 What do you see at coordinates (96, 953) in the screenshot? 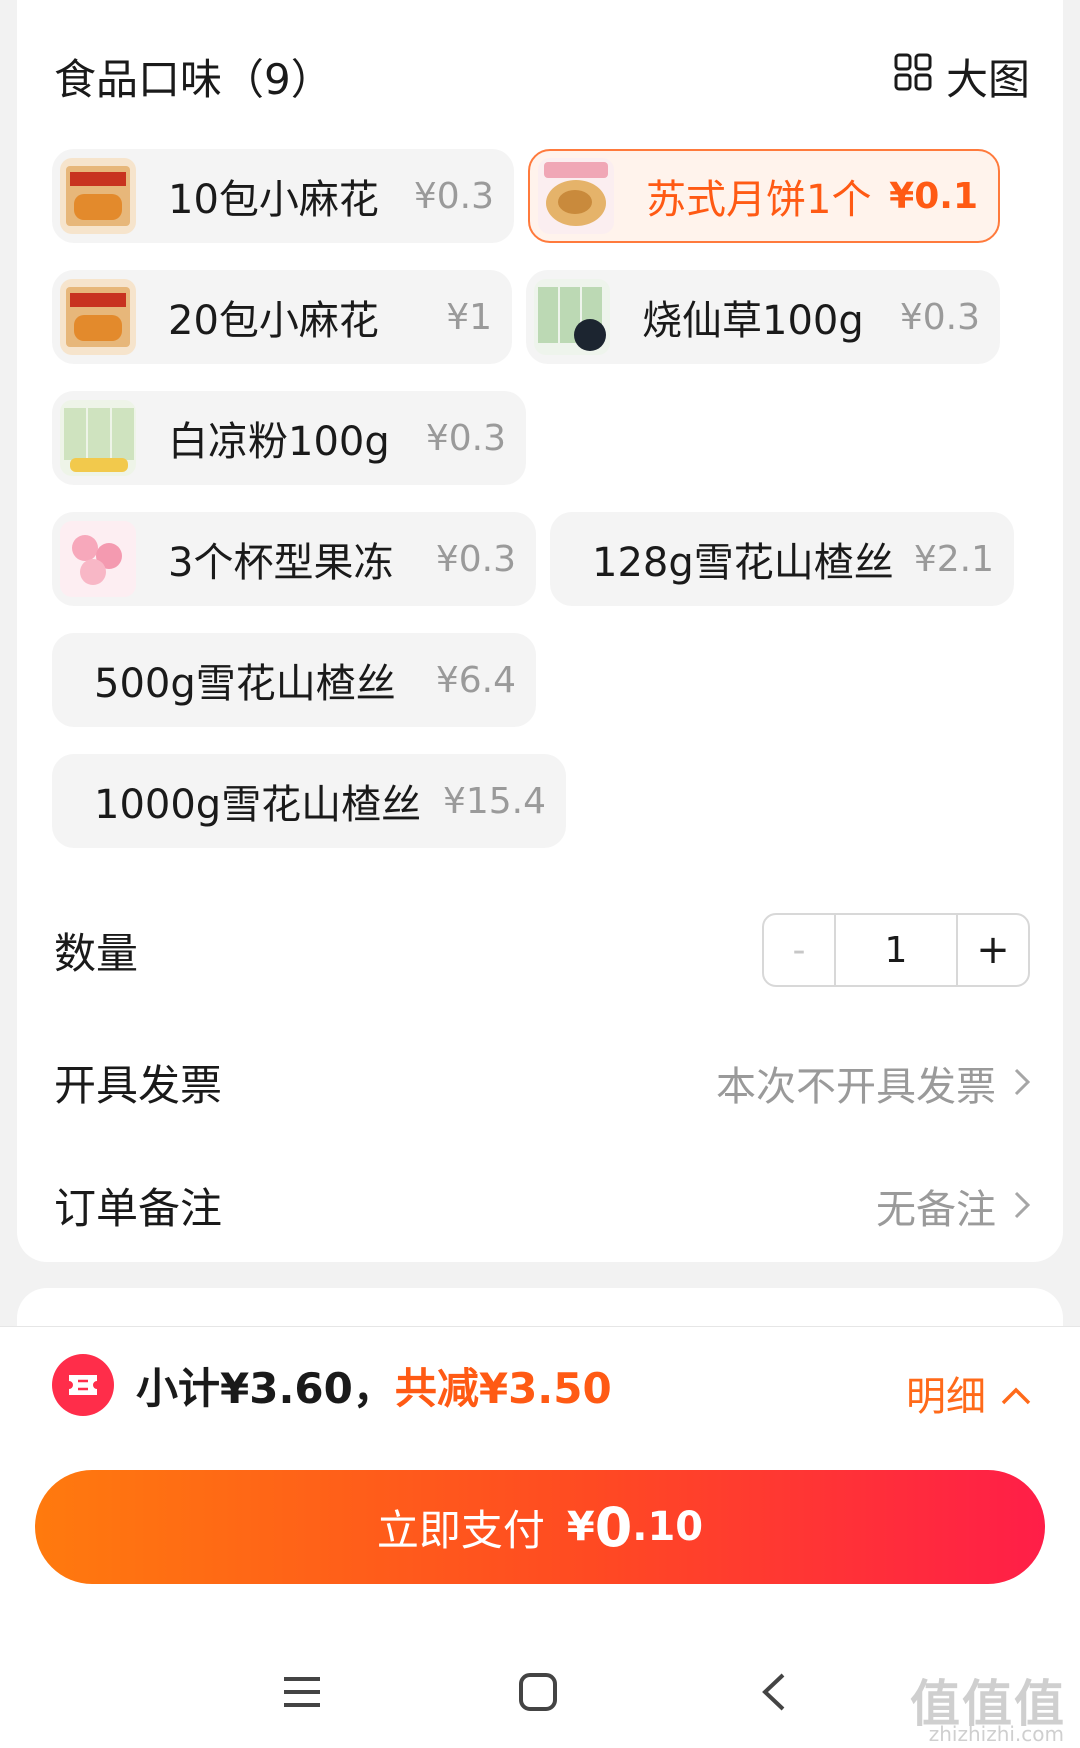
I see `quantity-label: 数量` at bounding box center [96, 953].